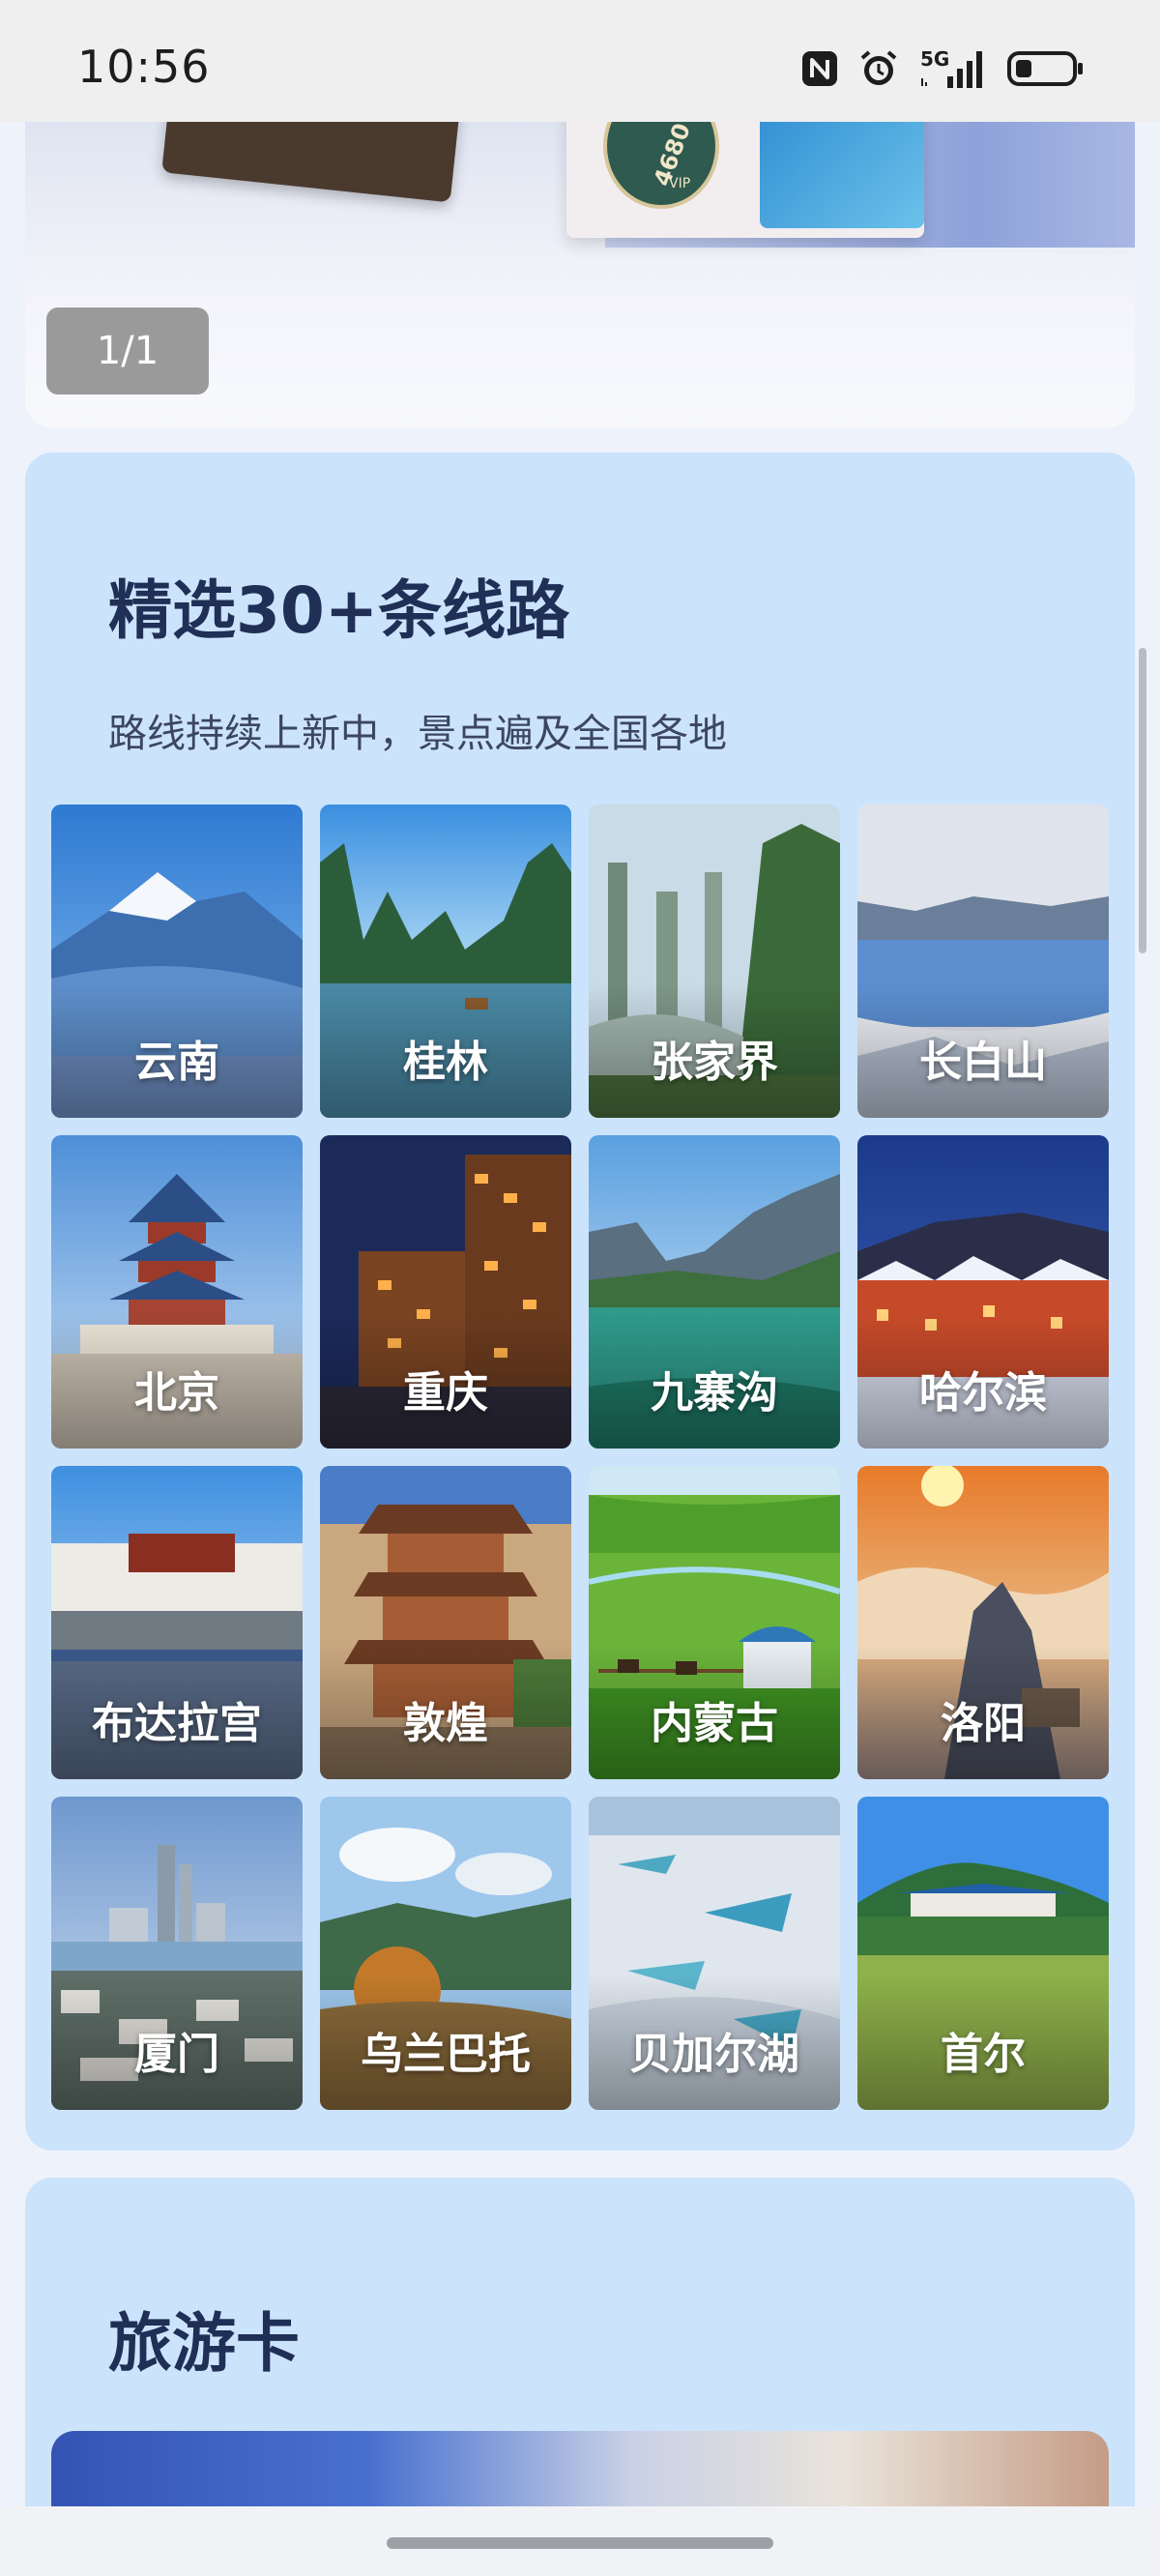 Image resolution: width=1160 pixels, height=2576 pixels. I want to click on routes-title: 精选30+条线路, so click(339, 610).